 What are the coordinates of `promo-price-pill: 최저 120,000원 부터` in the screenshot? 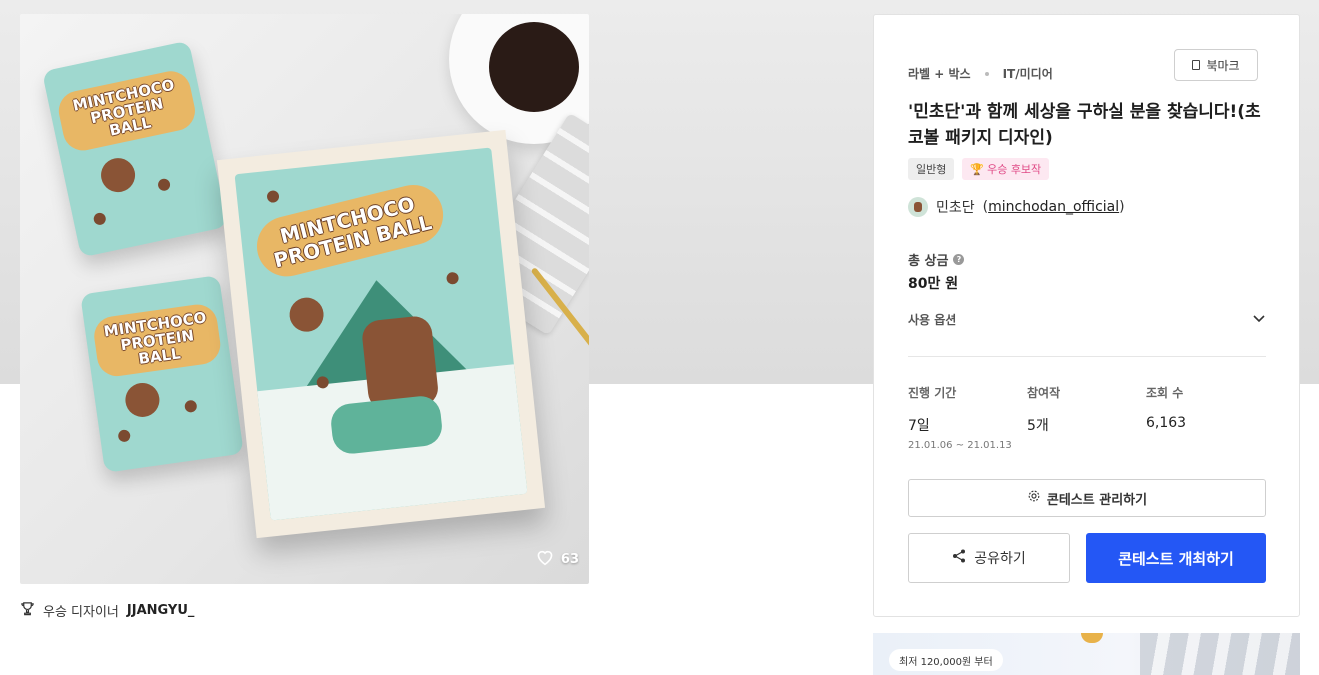 It's located at (946, 660).